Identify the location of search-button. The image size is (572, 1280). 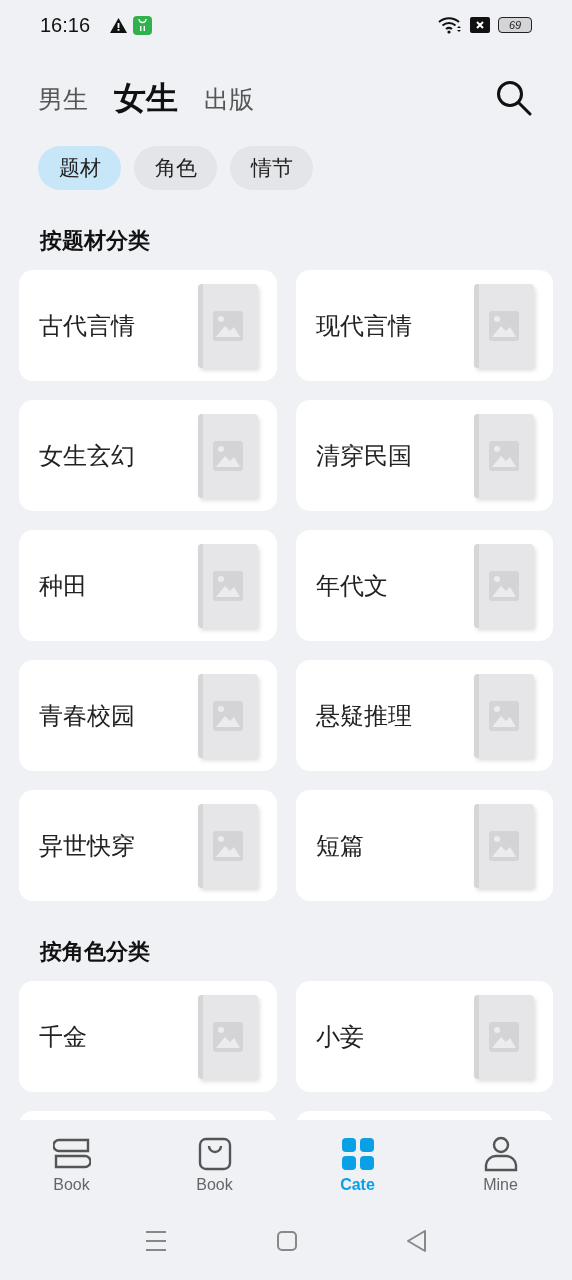
(514, 98).